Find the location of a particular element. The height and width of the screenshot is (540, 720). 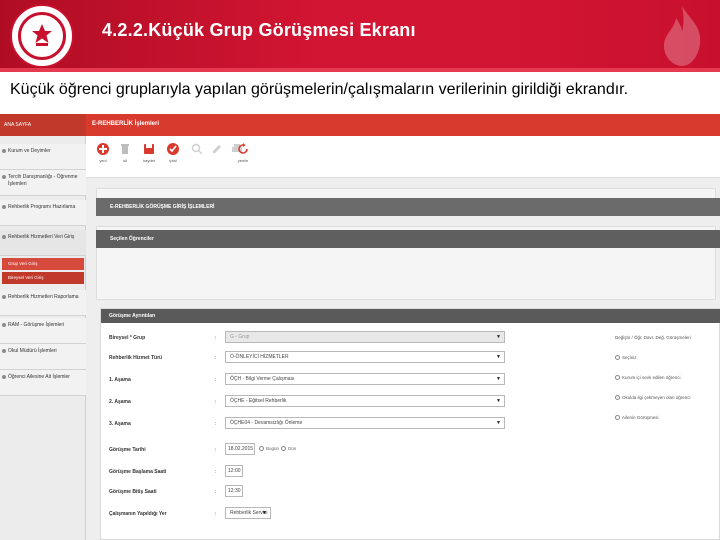

form-label-stage2: 2. Aşama is located at coordinates (120, 402).